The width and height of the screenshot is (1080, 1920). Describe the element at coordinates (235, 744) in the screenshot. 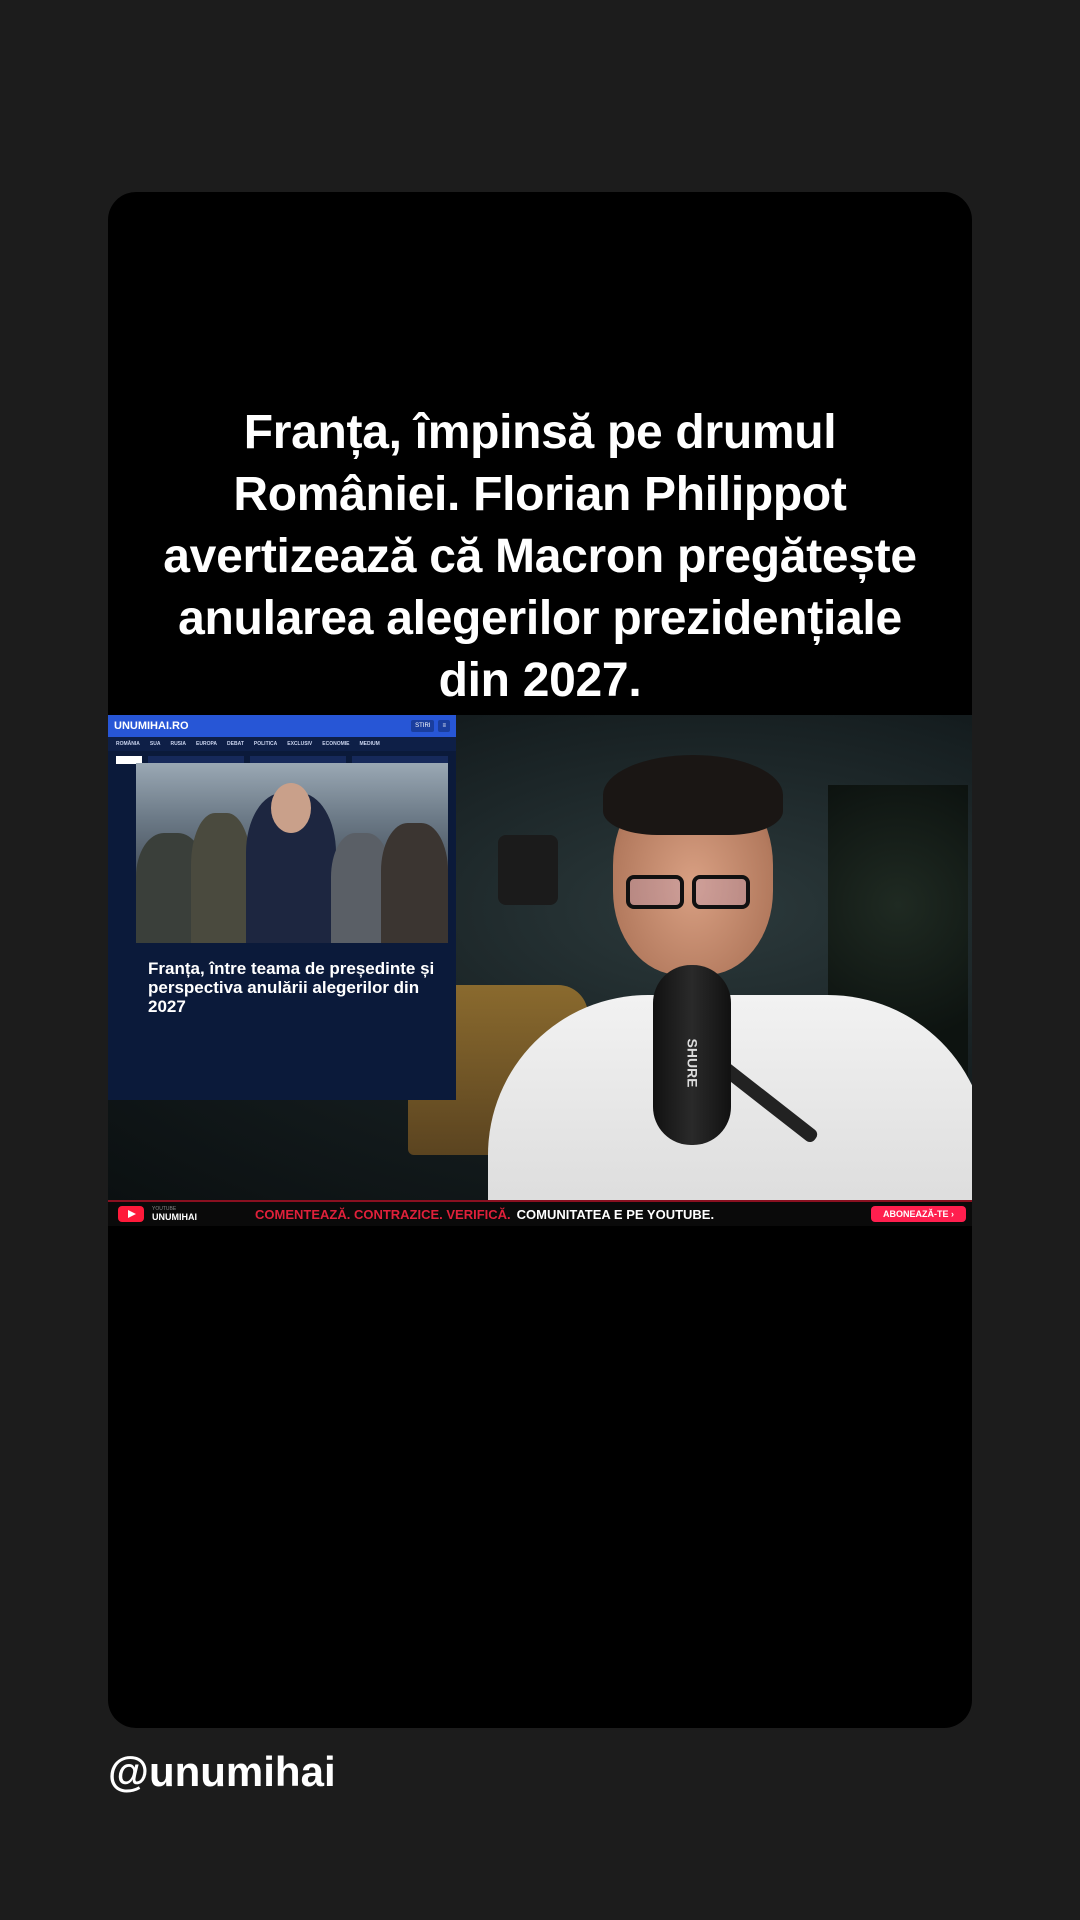

I see `article-nav-item: DEBAT` at that location.